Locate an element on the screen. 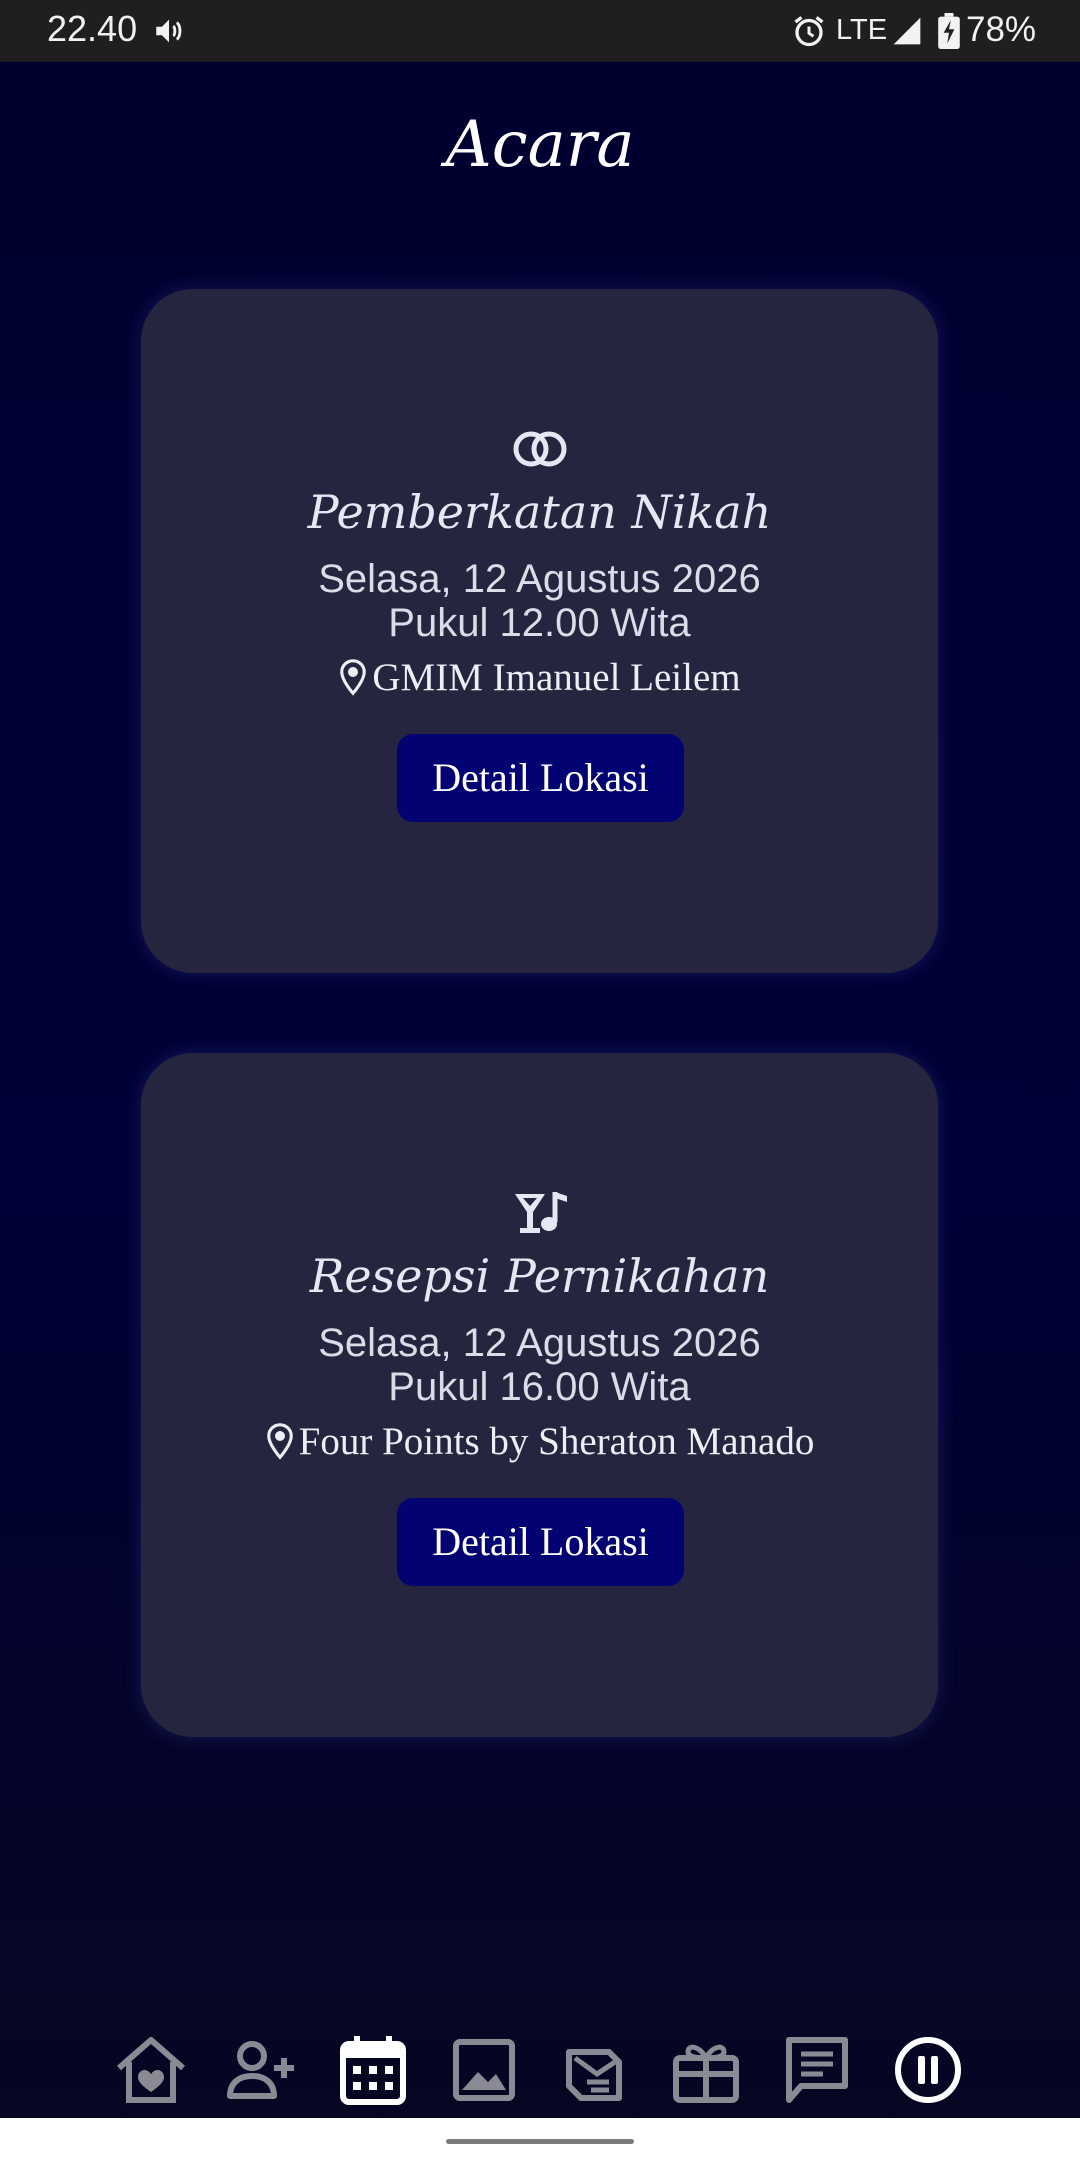  person-add-icon is located at coordinates (260, 2070).